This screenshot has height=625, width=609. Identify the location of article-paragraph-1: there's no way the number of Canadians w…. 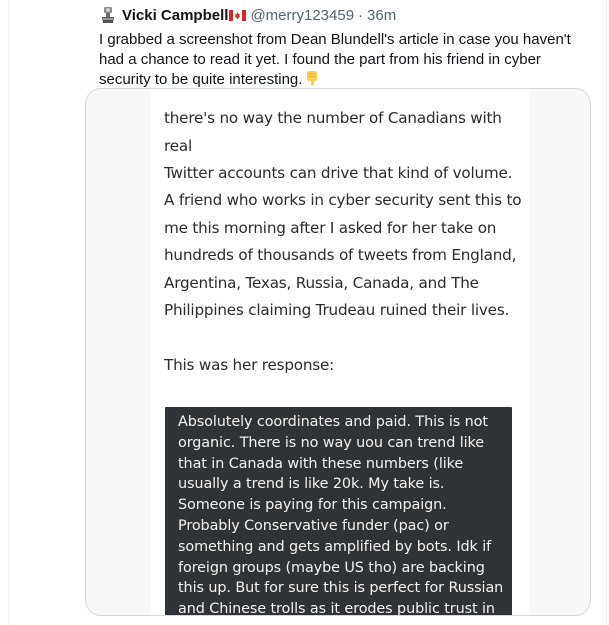
(338, 145).